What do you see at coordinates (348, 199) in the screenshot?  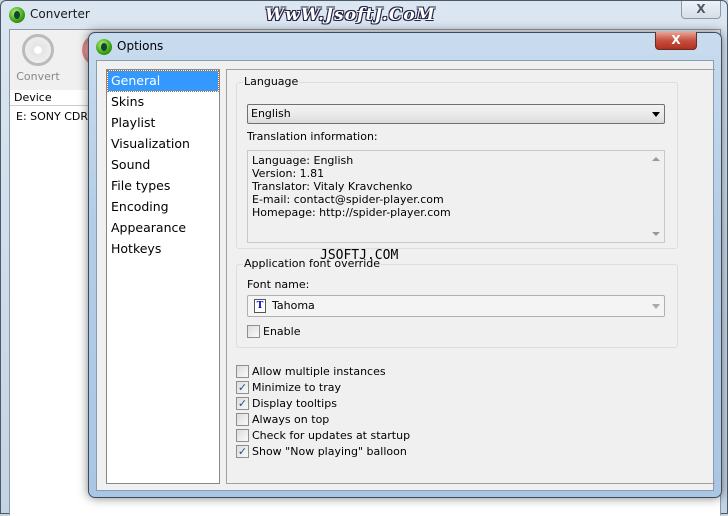 I see `translation-info-line: E-mail: contact@spider-player.com` at bounding box center [348, 199].